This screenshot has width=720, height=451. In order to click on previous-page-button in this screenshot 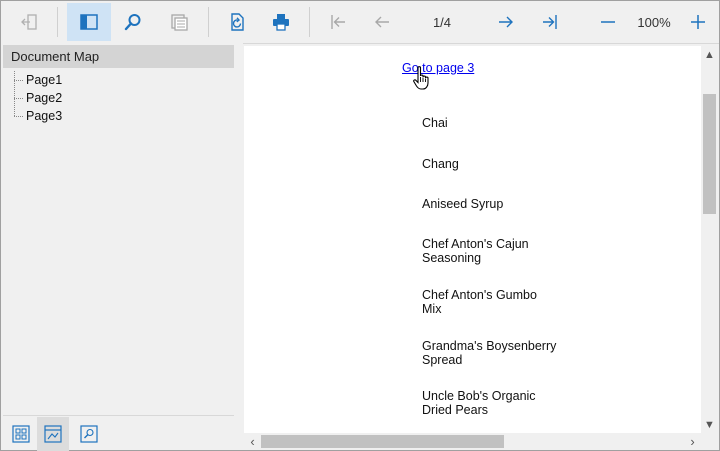, I will do `click(382, 22)`.